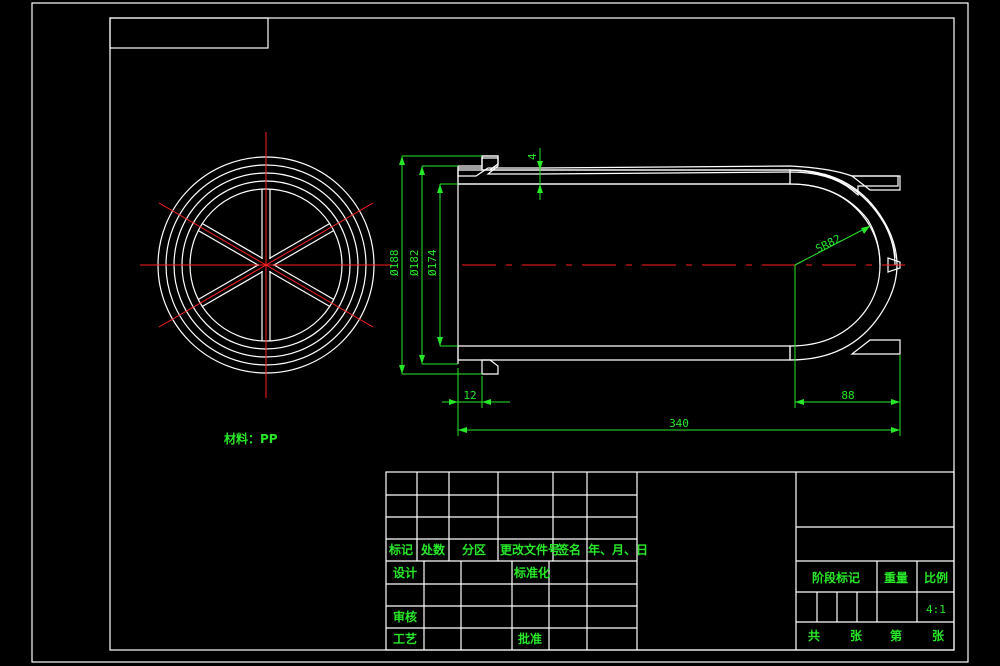 This screenshot has width=1000, height=666. I want to click on dim-flange-offset: 12, so click(469, 395).